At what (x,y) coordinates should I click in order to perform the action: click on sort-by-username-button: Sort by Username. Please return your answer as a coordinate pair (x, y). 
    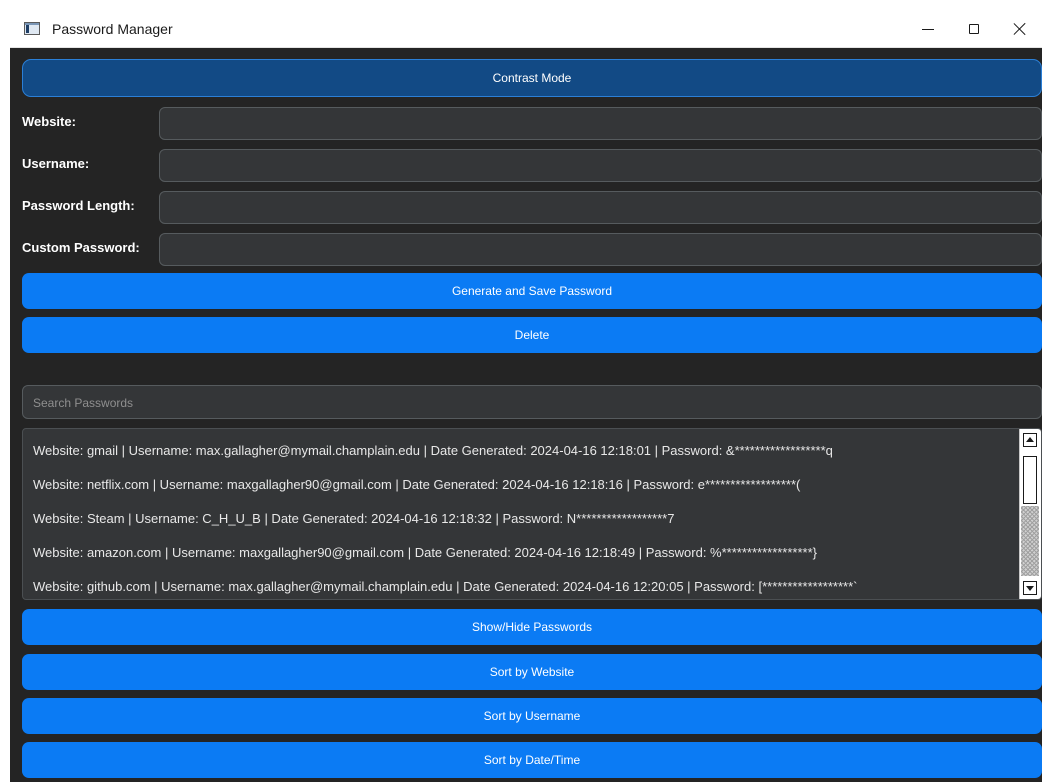
    Looking at the image, I should click on (532, 716).